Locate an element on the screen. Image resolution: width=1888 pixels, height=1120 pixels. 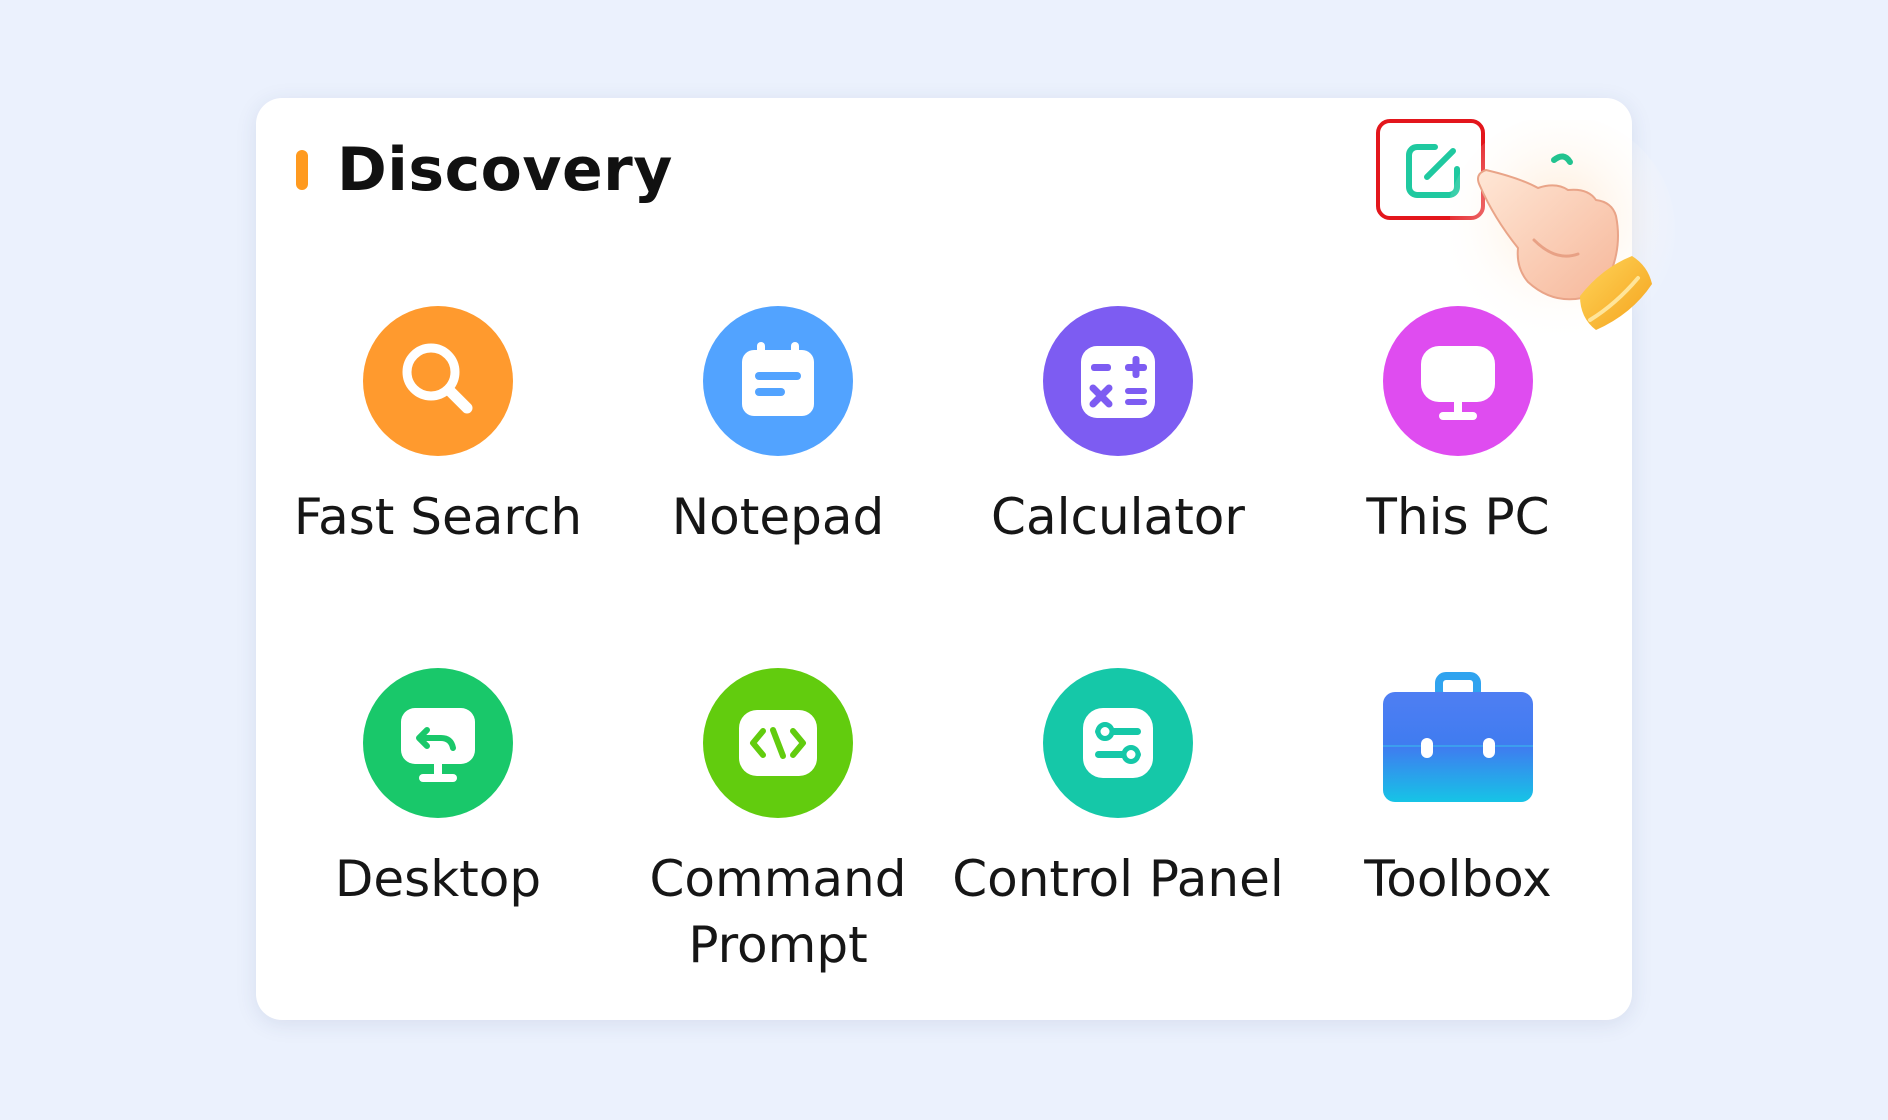
magnifier-icon is located at coordinates (437, 378).